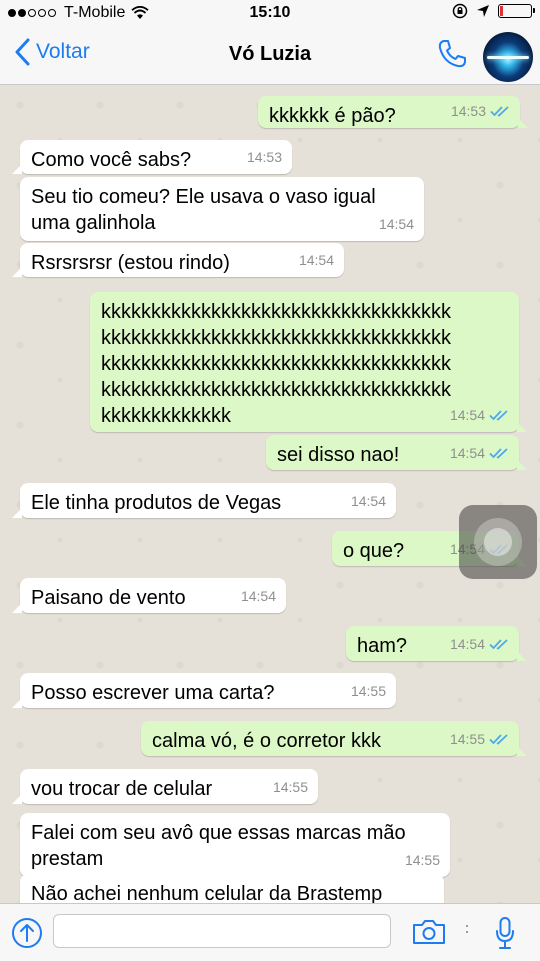 The width and height of the screenshot is (540, 961). I want to click on message-input, so click(222, 931).